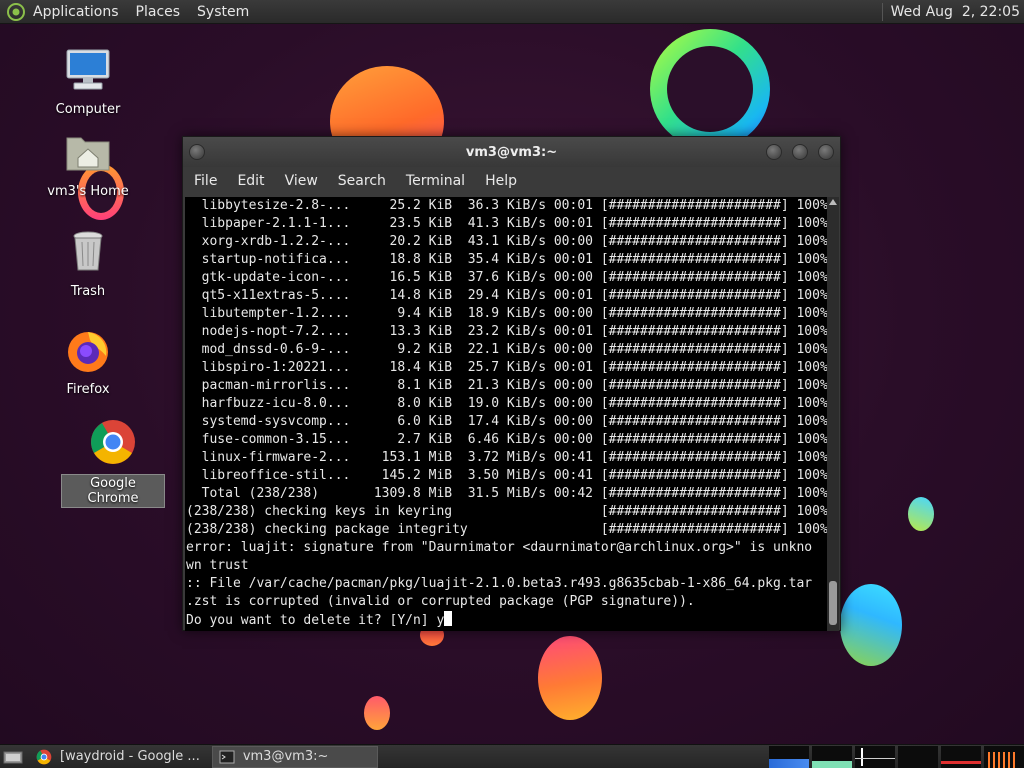 This screenshot has height=768, width=1024. What do you see at coordinates (710, 89) in the screenshot?
I see `wallpaper-green-ring` at bounding box center [710, 89].